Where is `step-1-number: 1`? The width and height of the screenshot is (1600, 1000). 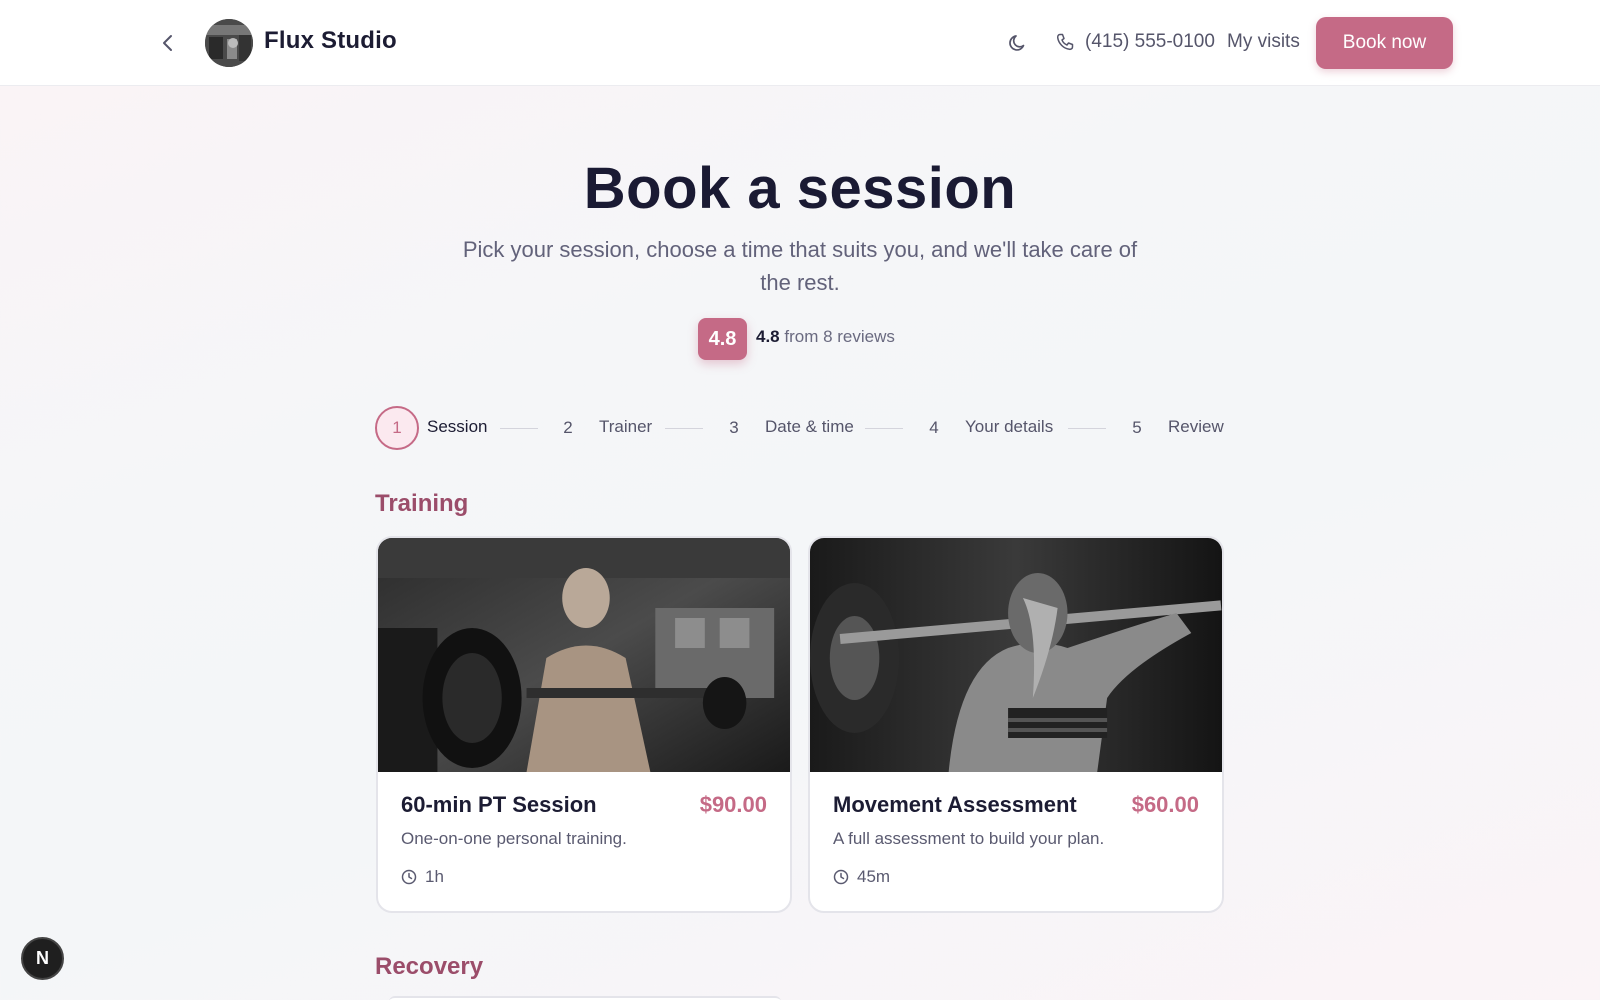
step-1-number: 1 is located at coordinates (397, 428).